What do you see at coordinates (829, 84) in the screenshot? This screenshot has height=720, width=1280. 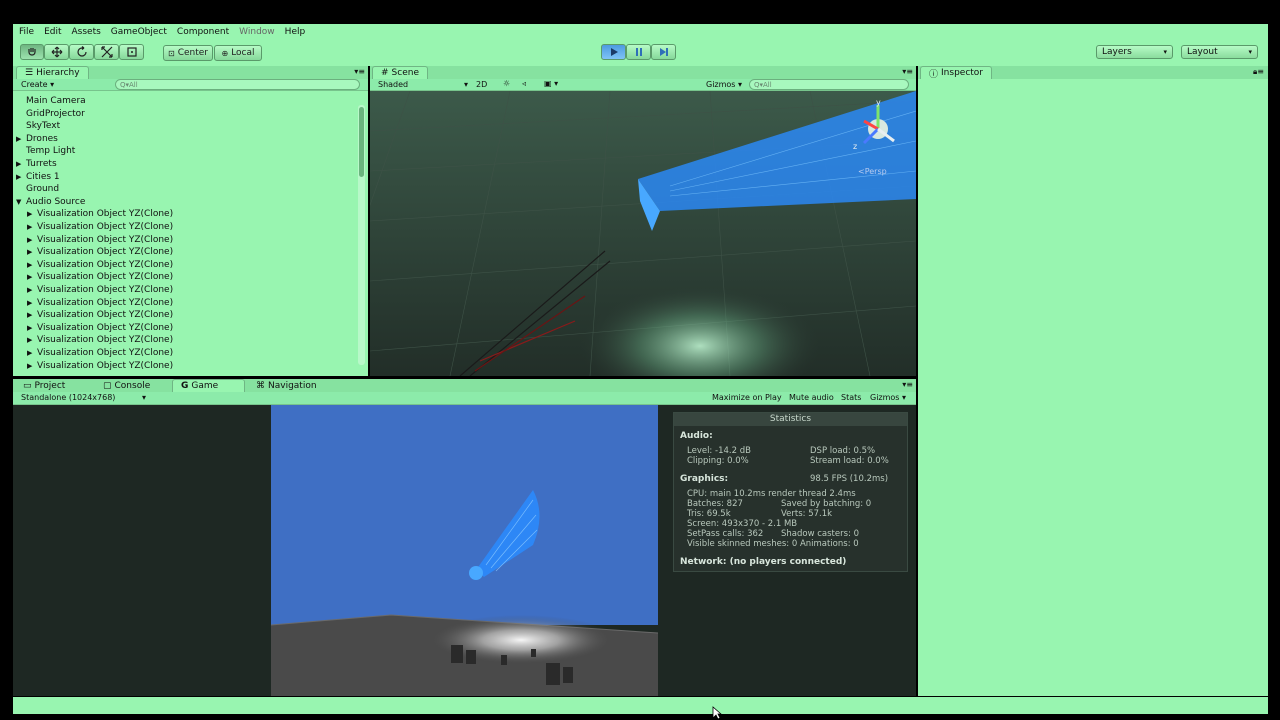 I see `scene-search-input: Q▾All` at bounding box center [829, 84].